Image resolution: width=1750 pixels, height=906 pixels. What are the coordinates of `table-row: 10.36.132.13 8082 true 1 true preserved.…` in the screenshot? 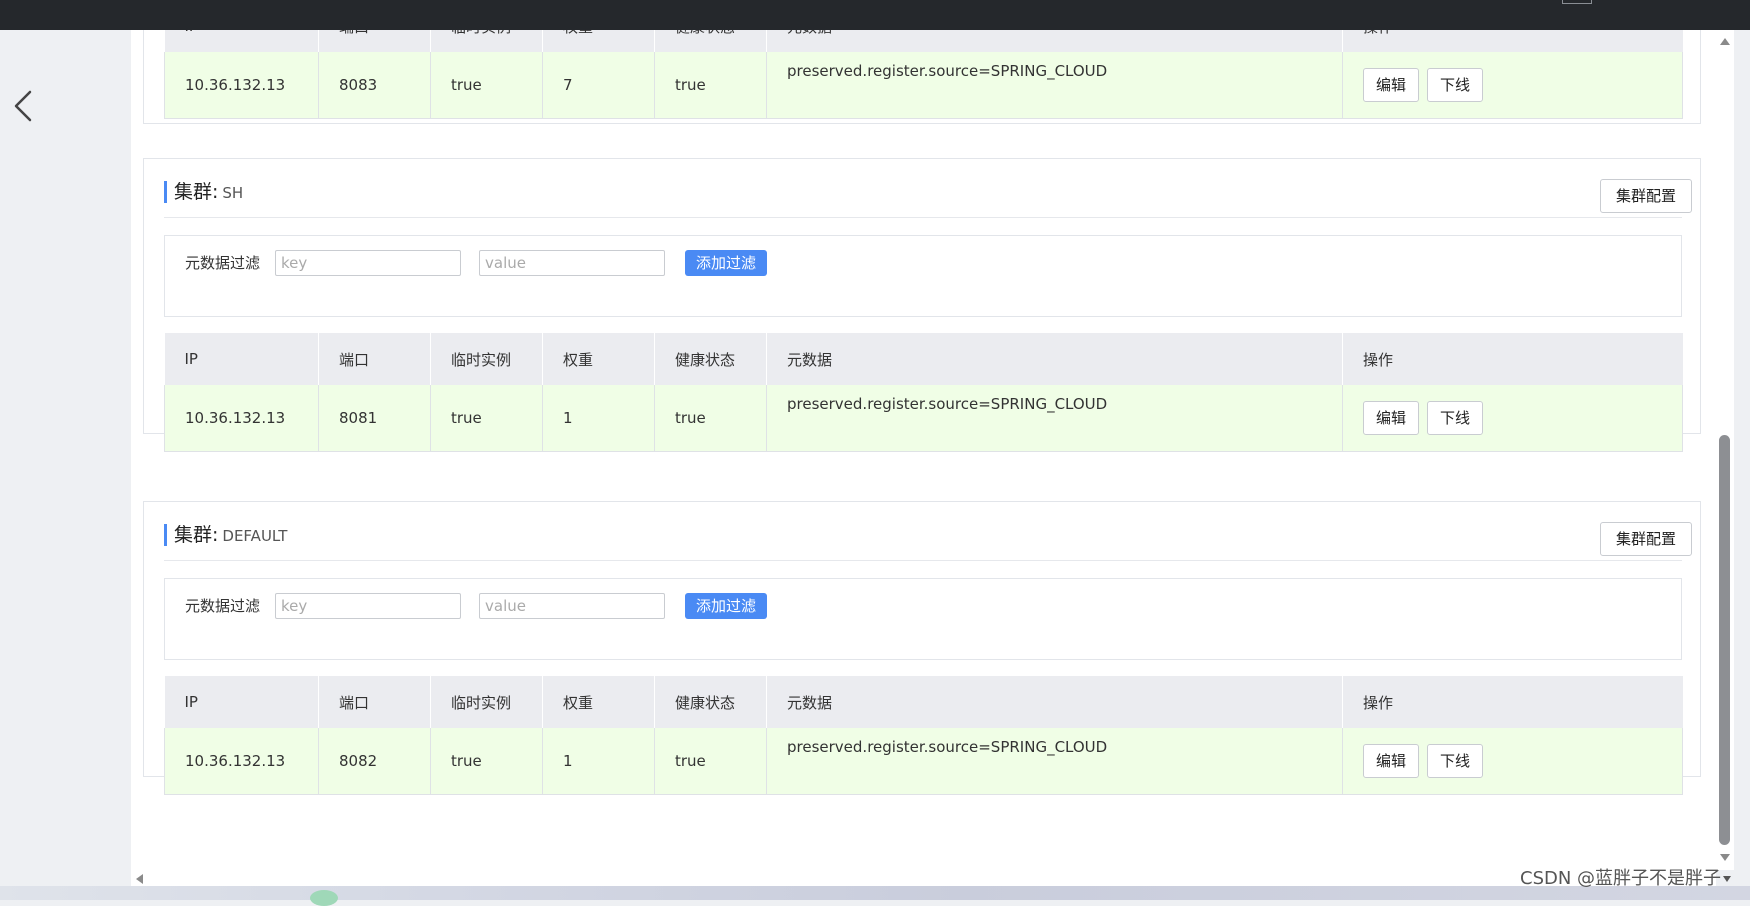 It's located at (923, 761).